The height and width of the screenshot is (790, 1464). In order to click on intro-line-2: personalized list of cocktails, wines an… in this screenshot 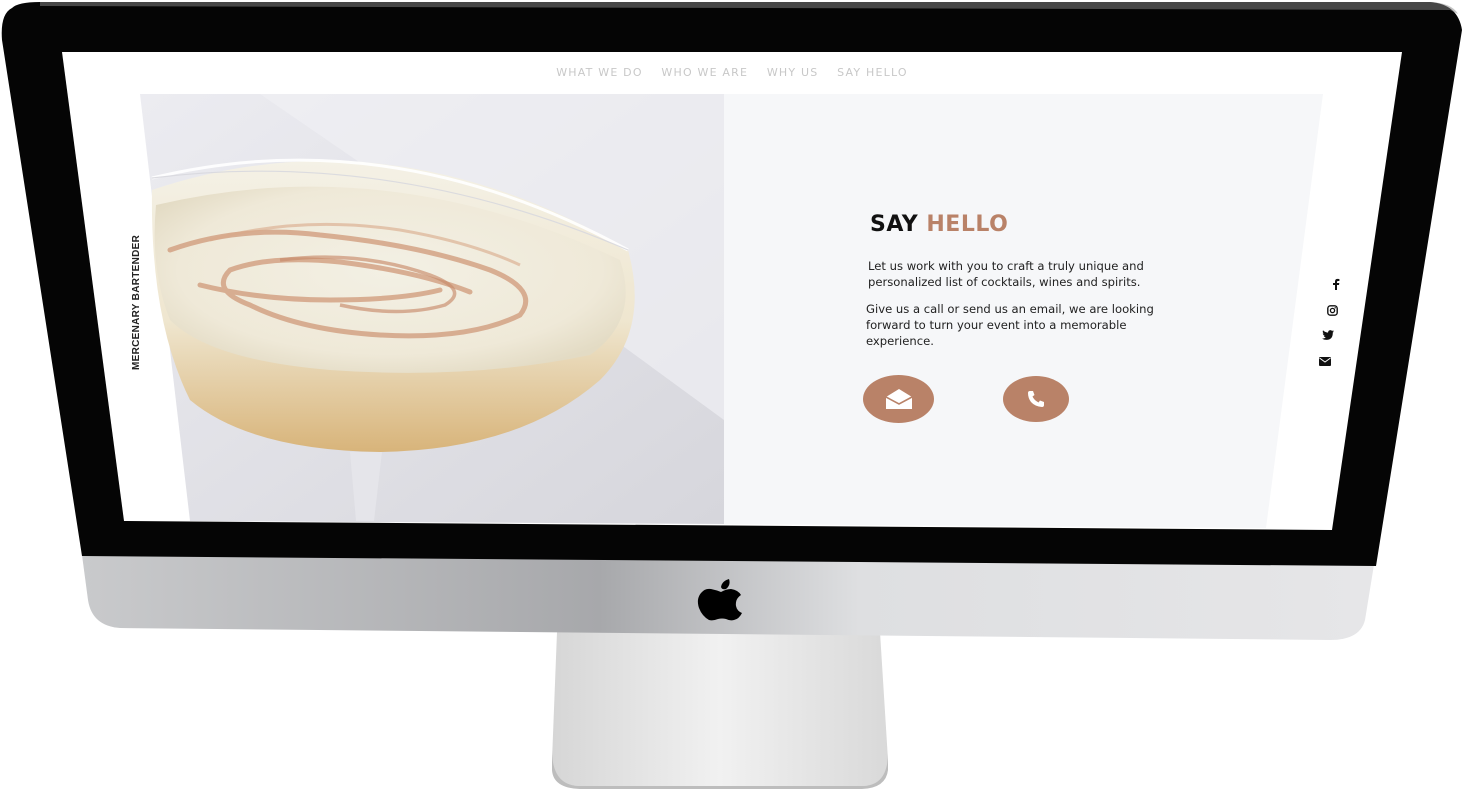, I will do `click(1004, 282)`.